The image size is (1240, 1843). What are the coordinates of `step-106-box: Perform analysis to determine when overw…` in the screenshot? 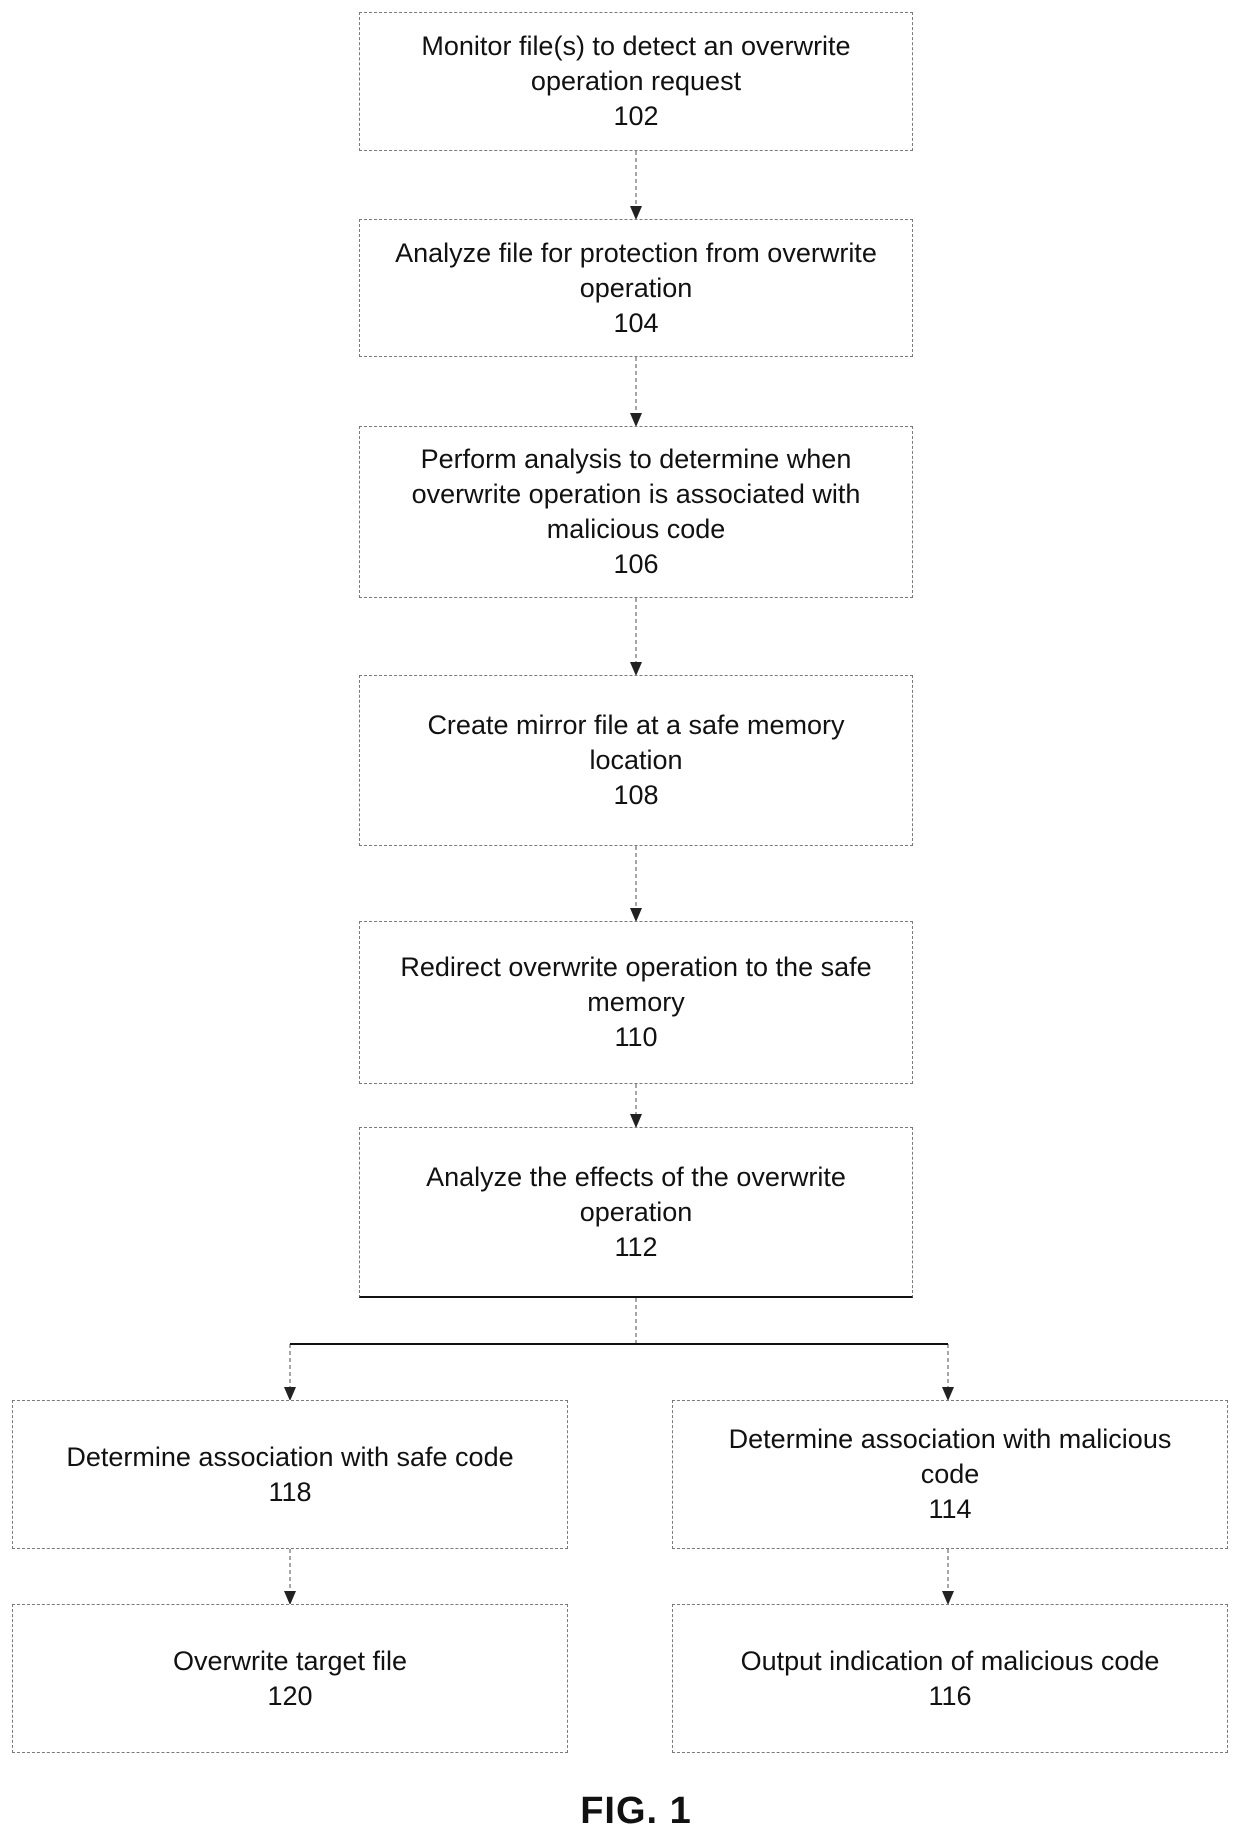 It's located at (636, 512).